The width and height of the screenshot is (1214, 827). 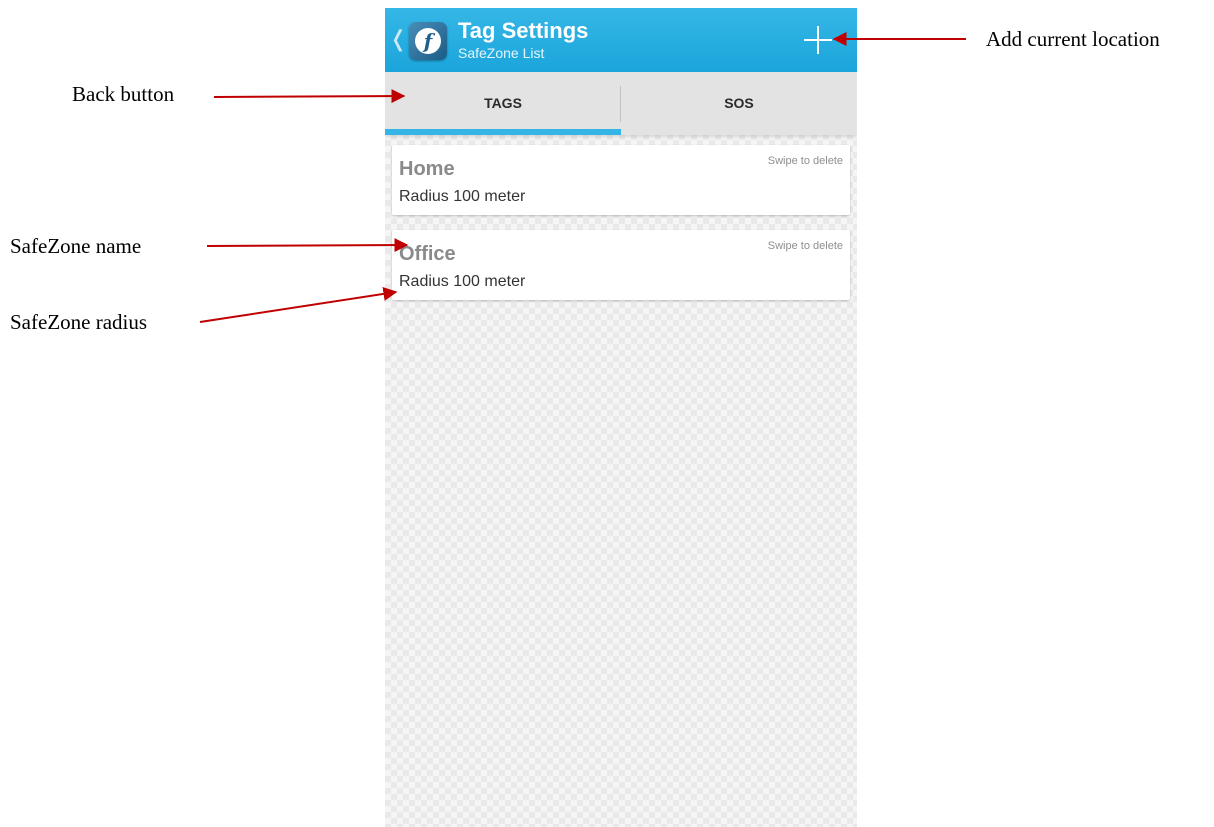 I want to click on annotation-safezone-name: SafeZone name, so click(x=76, y=246).